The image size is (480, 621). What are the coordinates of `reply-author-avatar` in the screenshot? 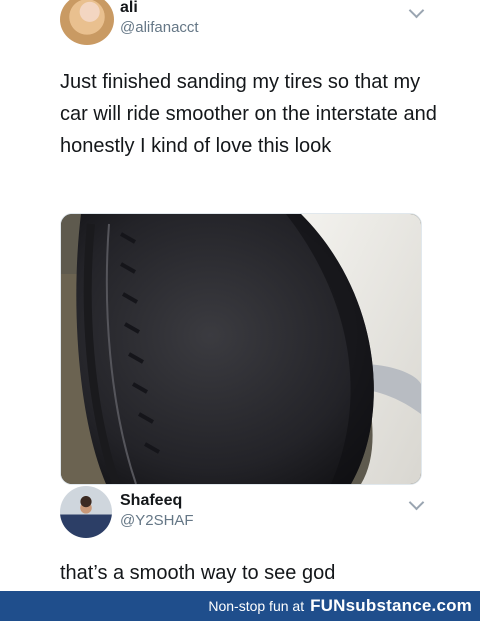 It's located at (86, 512).